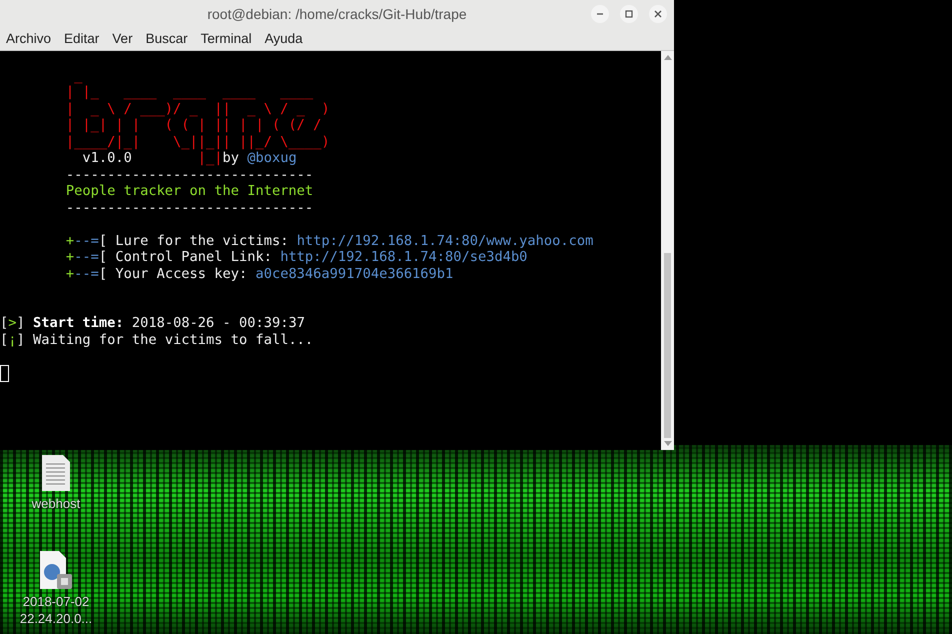 This screenshot has width=952, height=634. Describe the element at coordinates (193, 125) in the screenshot. I see `ascii-logo-text: | |_| | | ( ( | || | | ( (/ /` at that location.